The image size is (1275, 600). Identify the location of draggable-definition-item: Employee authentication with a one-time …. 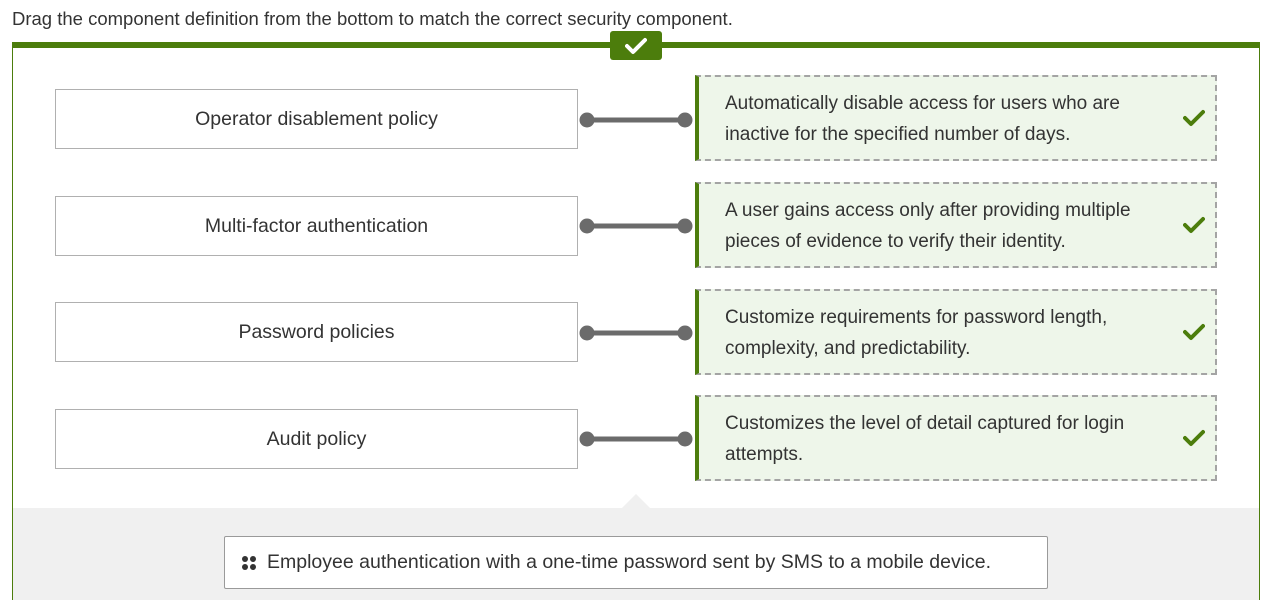
(636, 562).